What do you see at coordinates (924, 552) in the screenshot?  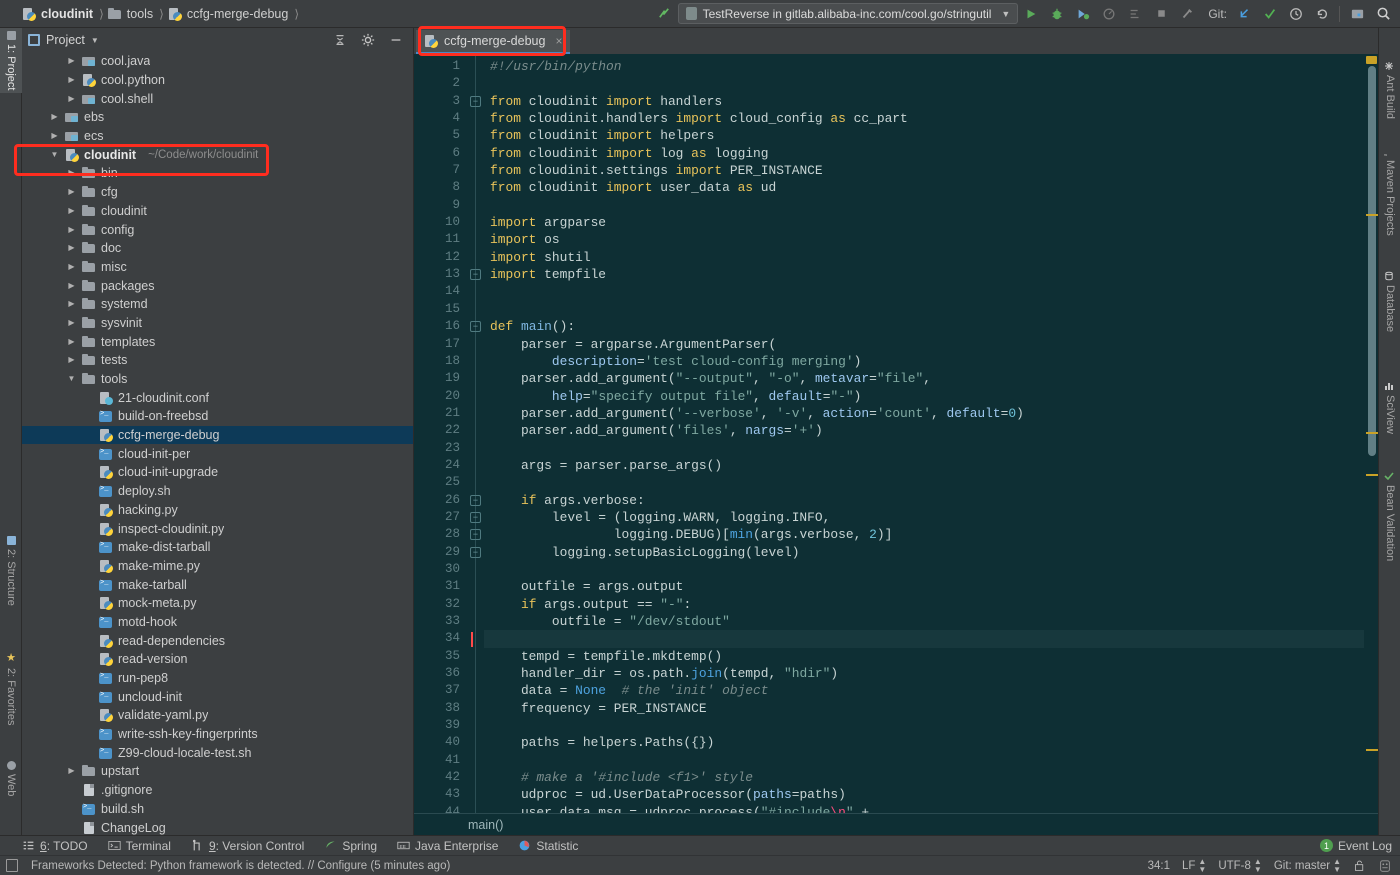 I see `code-line: logging.setupBasicLogging(level)` at bounding box center [924, 552].